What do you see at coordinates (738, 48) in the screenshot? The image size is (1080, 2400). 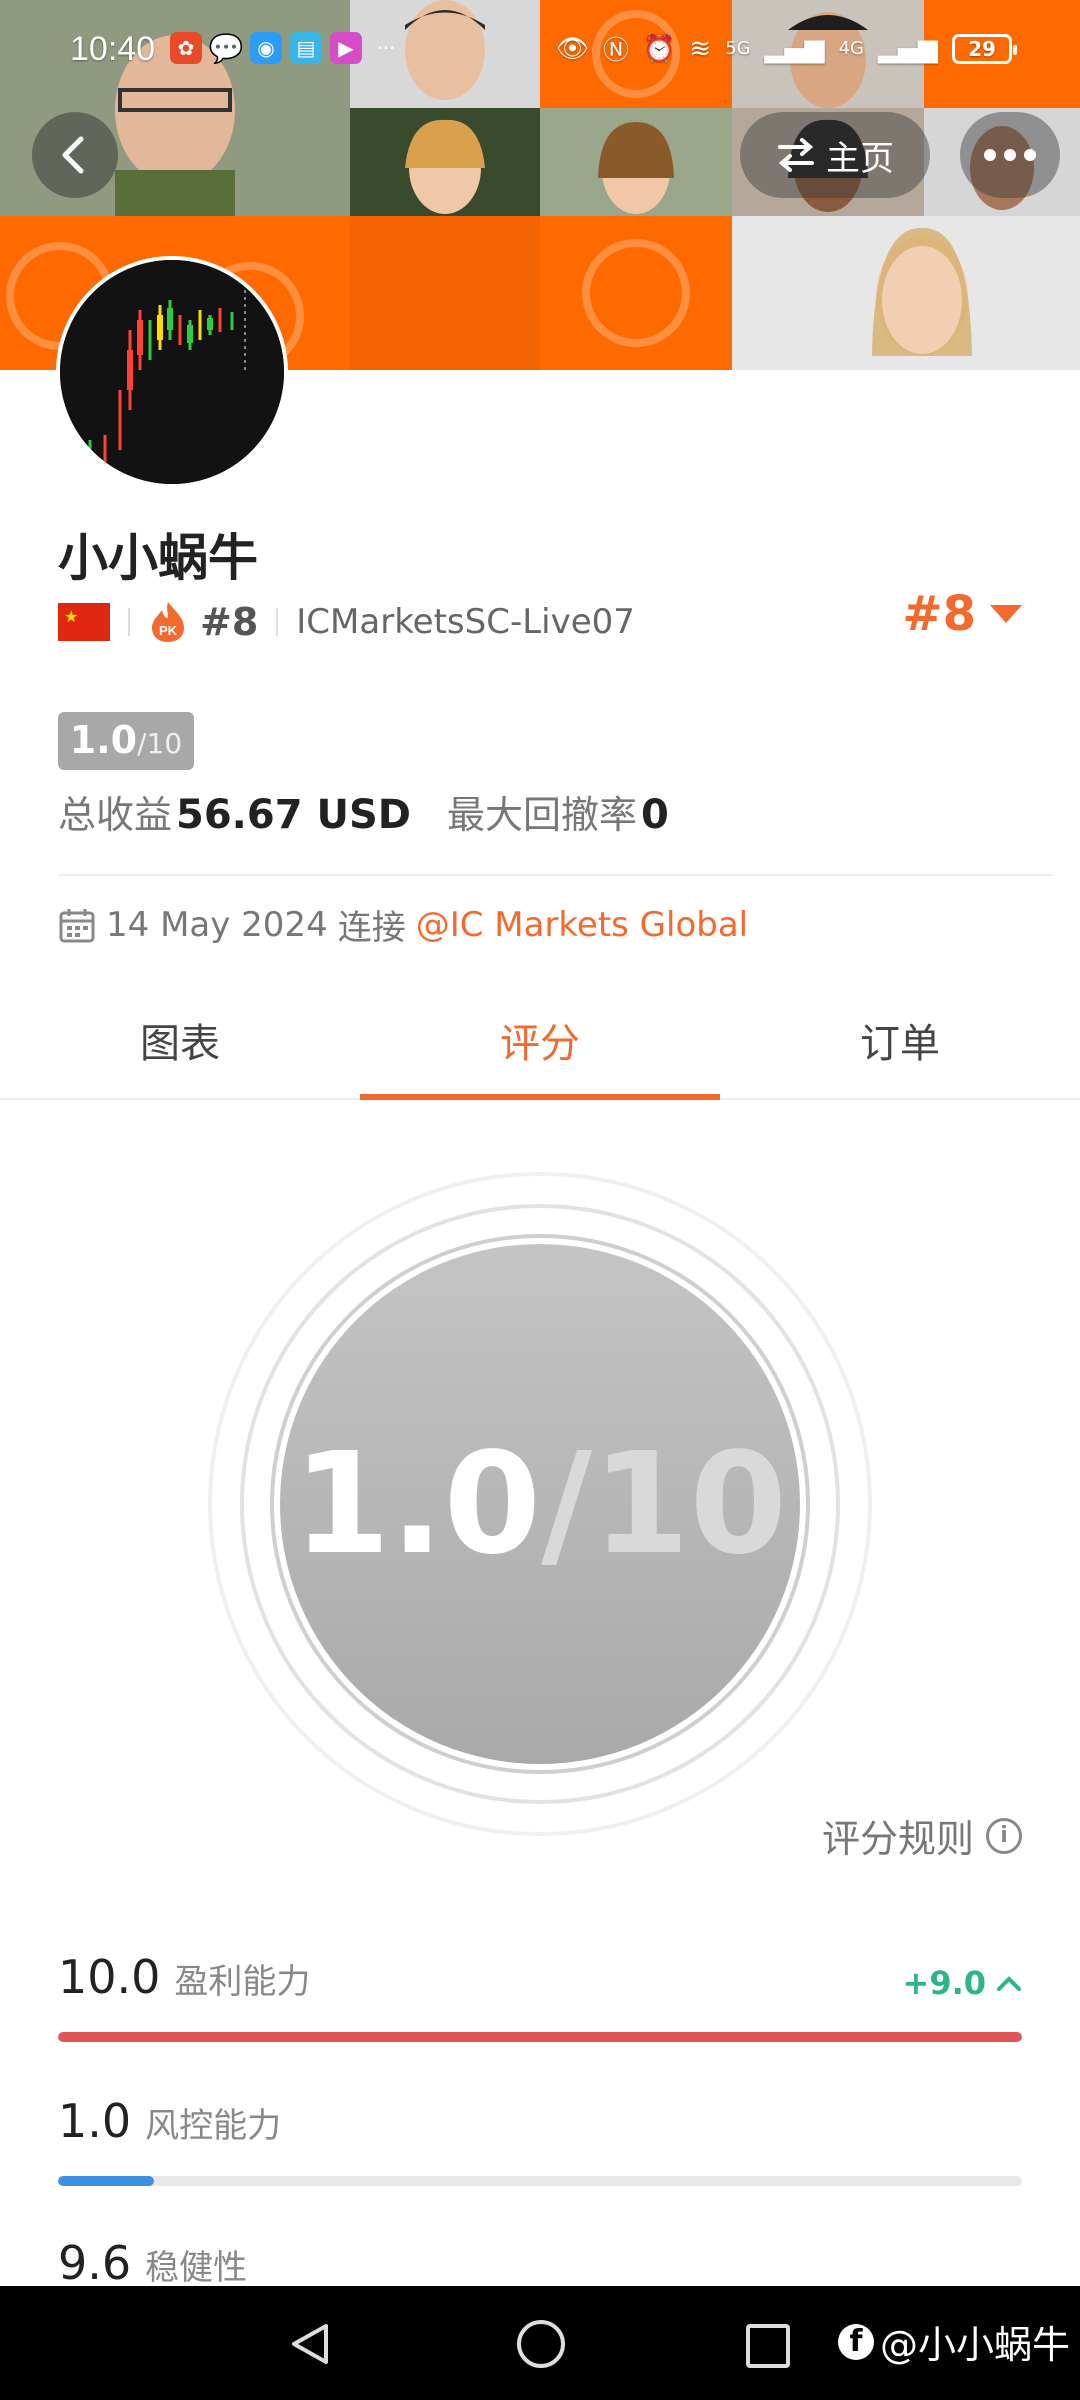 I see `network-5g-label: 5G` at bounding box center [738, 48].